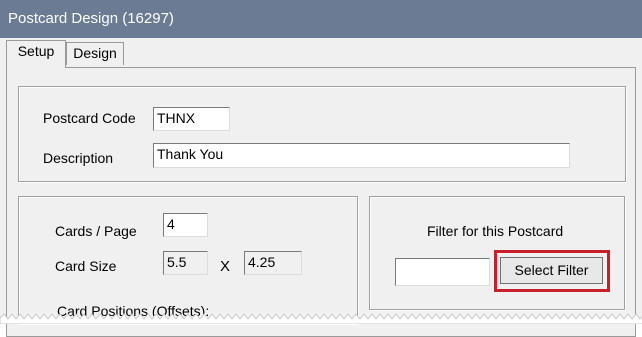 Image resolution: width=642 pixels, height=337 pixels. I want to click on postcard-code-field: THNX, so click(191, 119).